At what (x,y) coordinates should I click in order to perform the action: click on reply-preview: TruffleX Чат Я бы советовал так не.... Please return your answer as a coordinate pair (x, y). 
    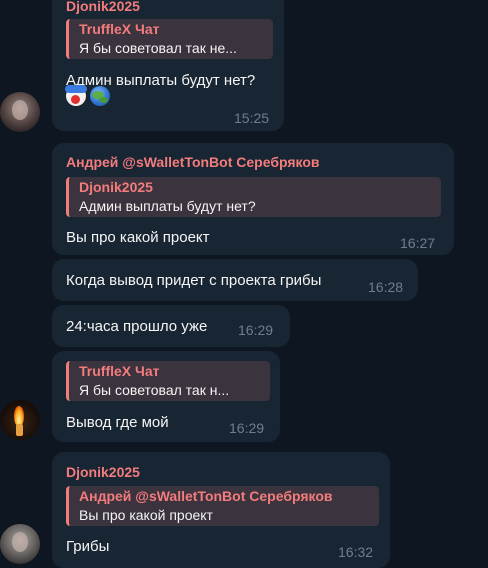
    Looking at the image, I should click on (169, 39).